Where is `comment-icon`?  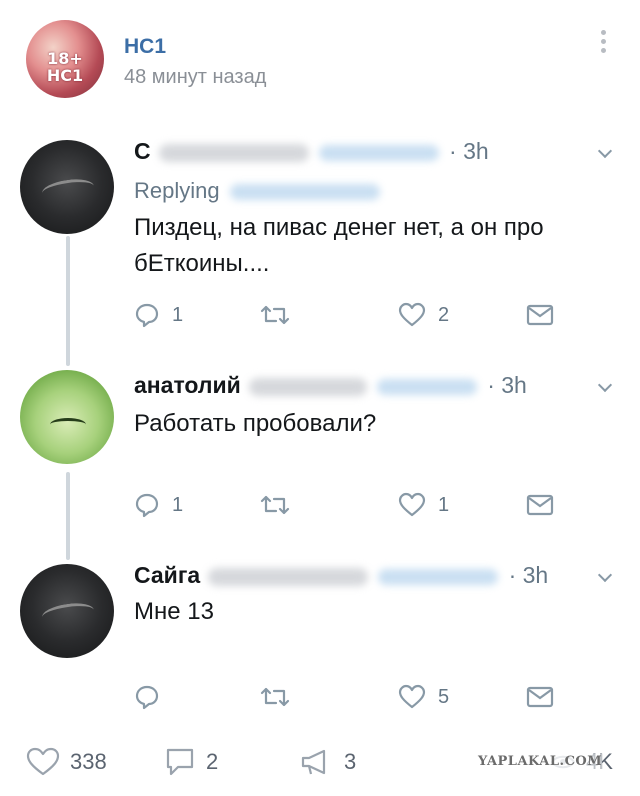
comment-icon is located at coordinates (180, 762).